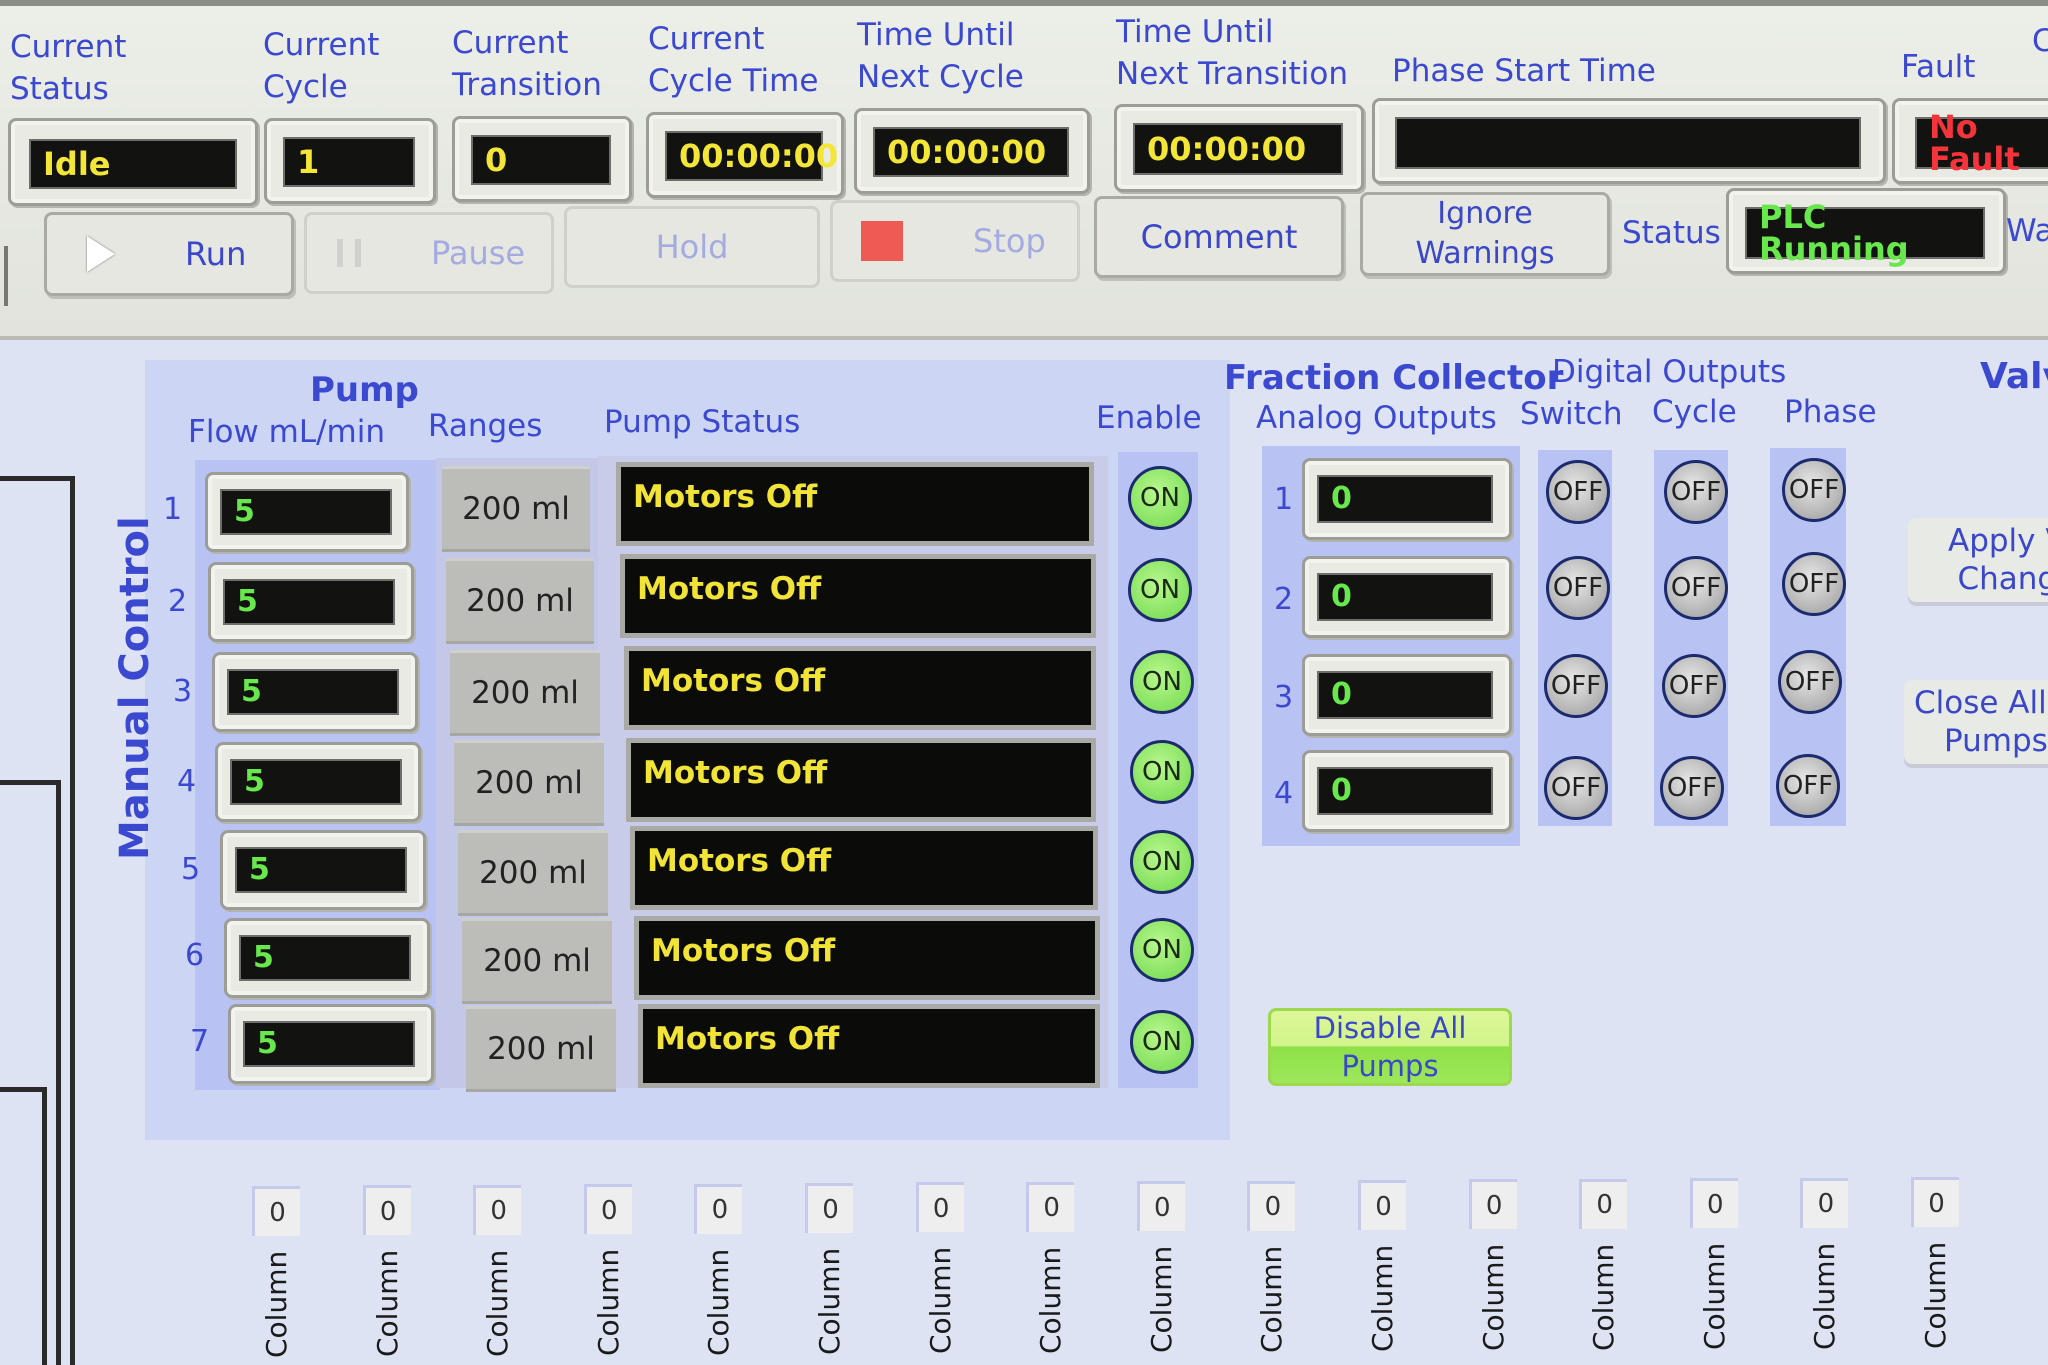  Describe the element at coordinates (1394, 378) in the screenshot. I see `fraction-collector-title: Fraction Collector` at that location.